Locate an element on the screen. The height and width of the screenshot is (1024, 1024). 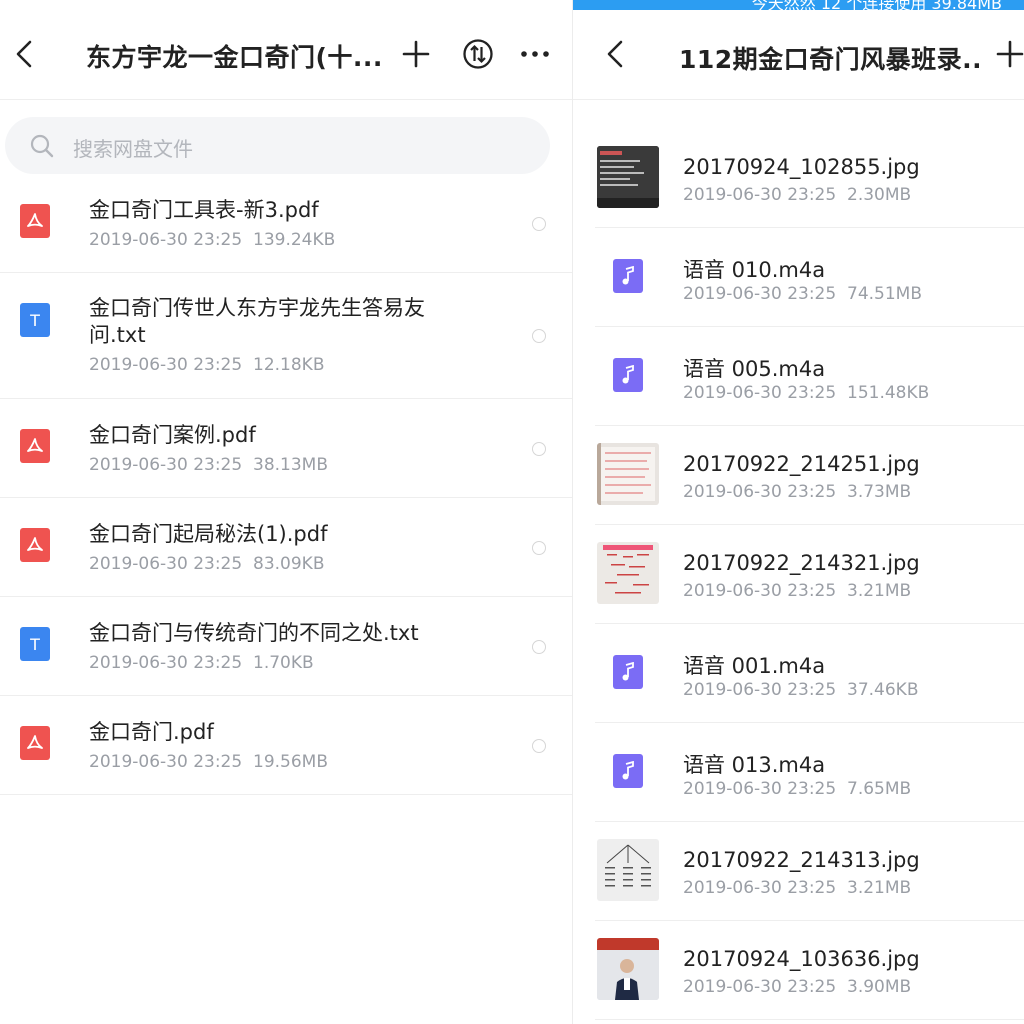
status-text: 今天然然 12 个连接使用 39.84MB is located at coordinates (876, 5).